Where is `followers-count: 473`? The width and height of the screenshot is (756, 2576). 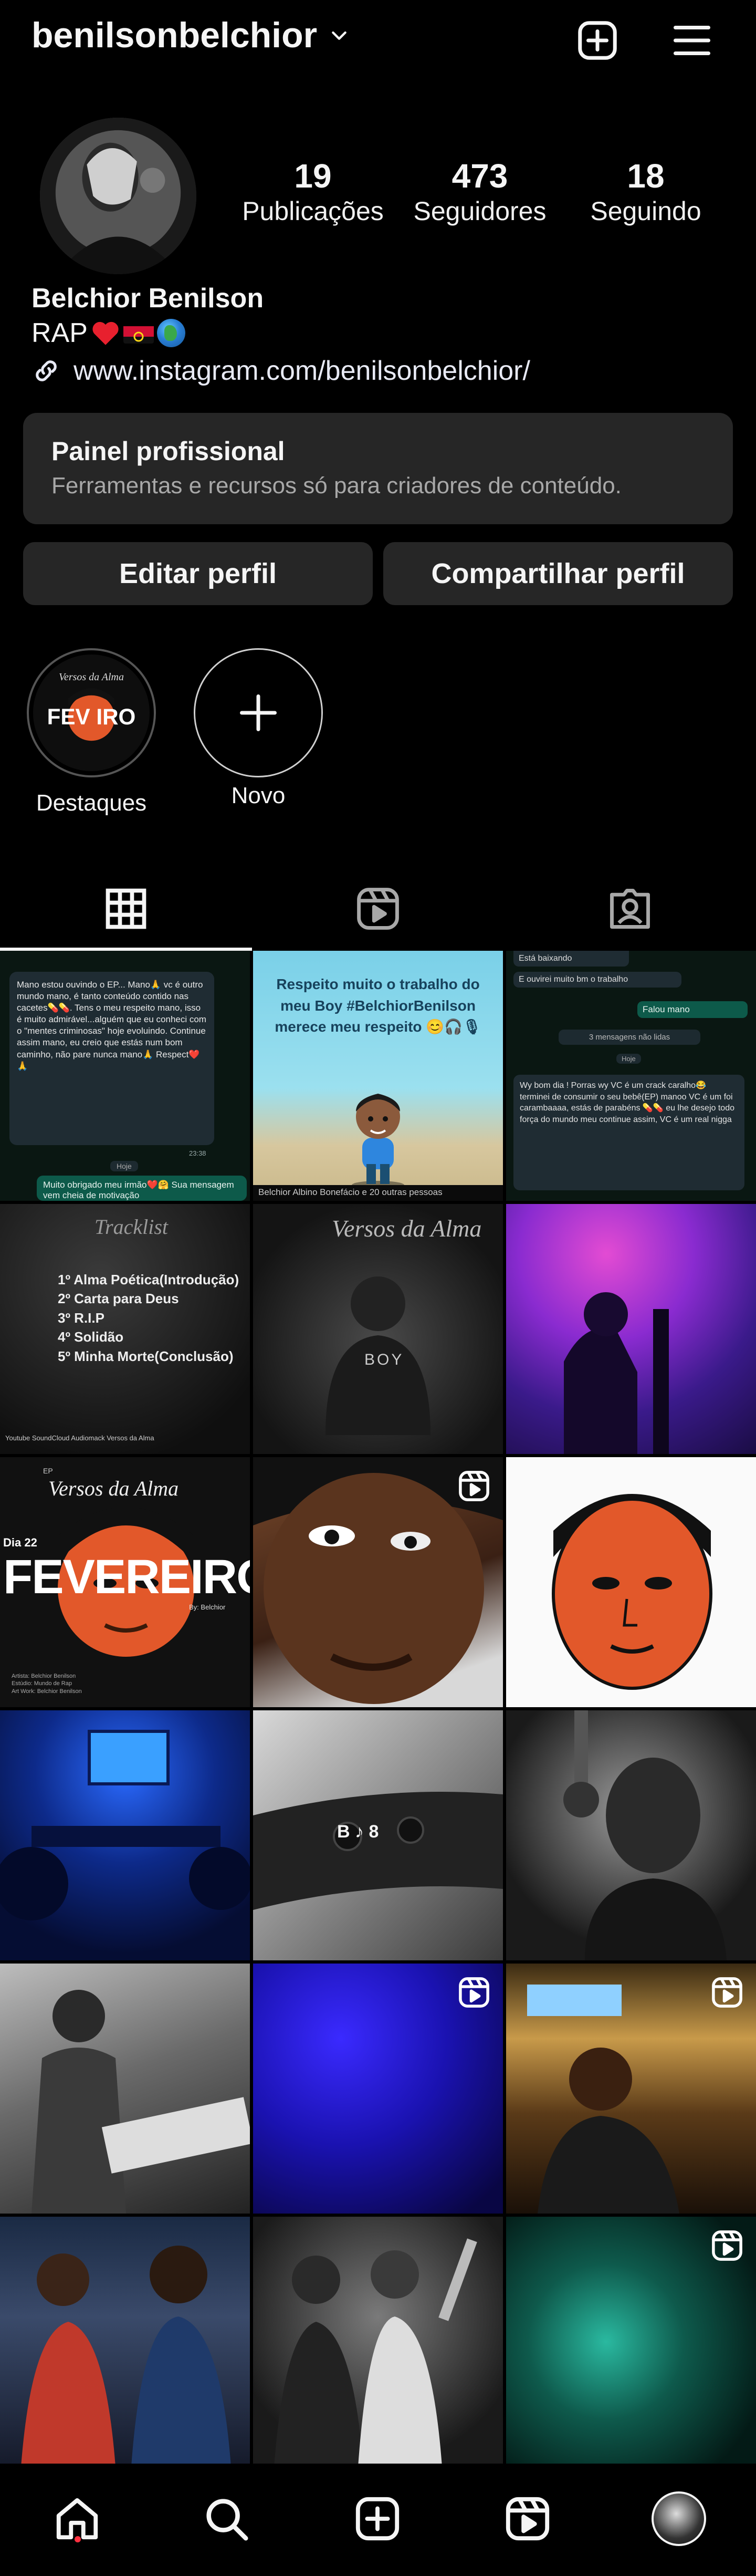 followers-count: 473 is located at coordinates (480, 176).